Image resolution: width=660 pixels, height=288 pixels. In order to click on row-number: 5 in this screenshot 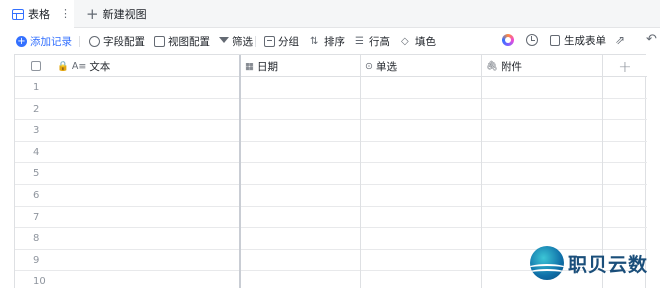, I will do `click(36, 174)`.